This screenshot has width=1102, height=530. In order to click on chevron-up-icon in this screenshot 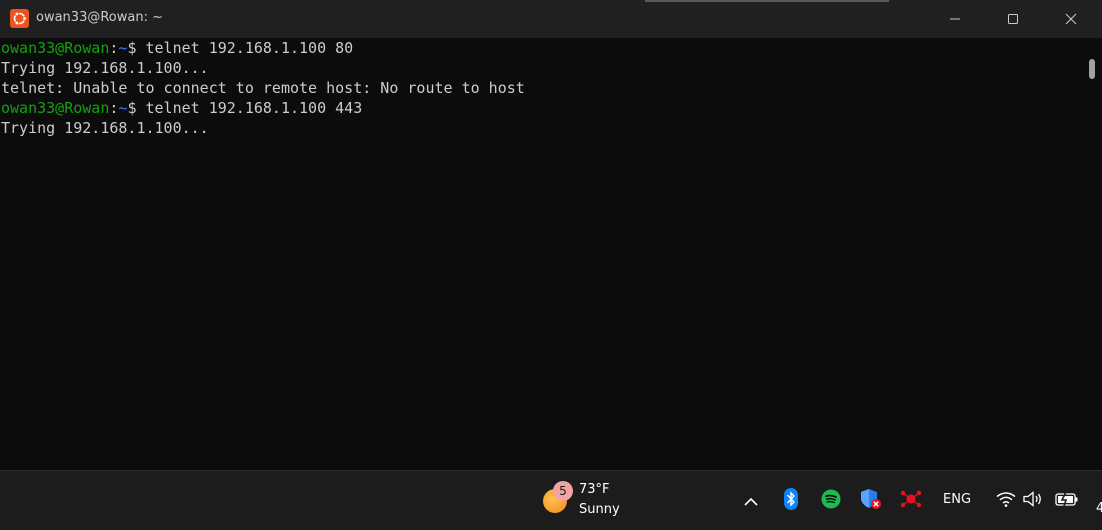, I will do `click(751, 501)`.